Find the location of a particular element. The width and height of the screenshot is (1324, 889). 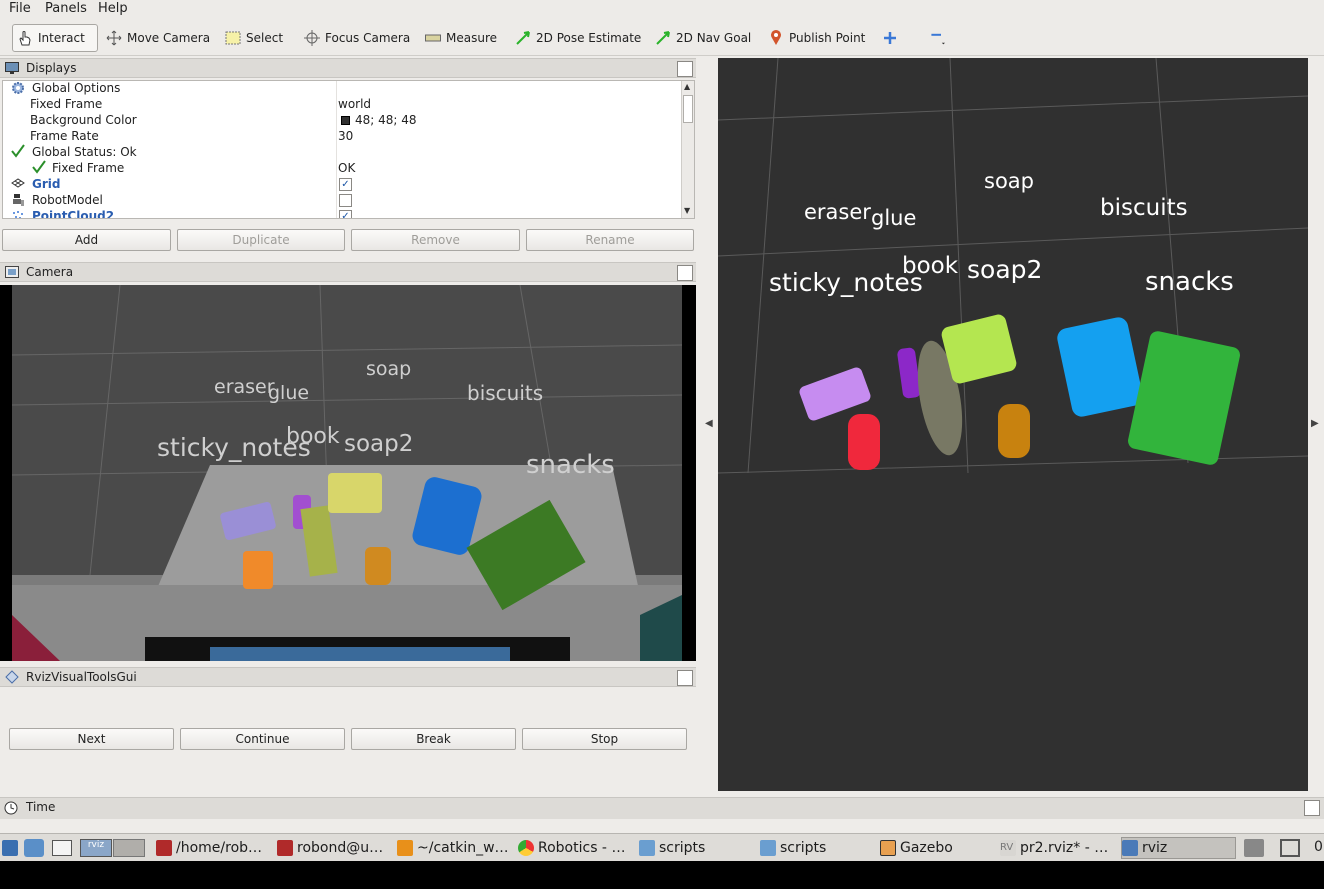

next-button: Next is located at coordinates (91, 739).